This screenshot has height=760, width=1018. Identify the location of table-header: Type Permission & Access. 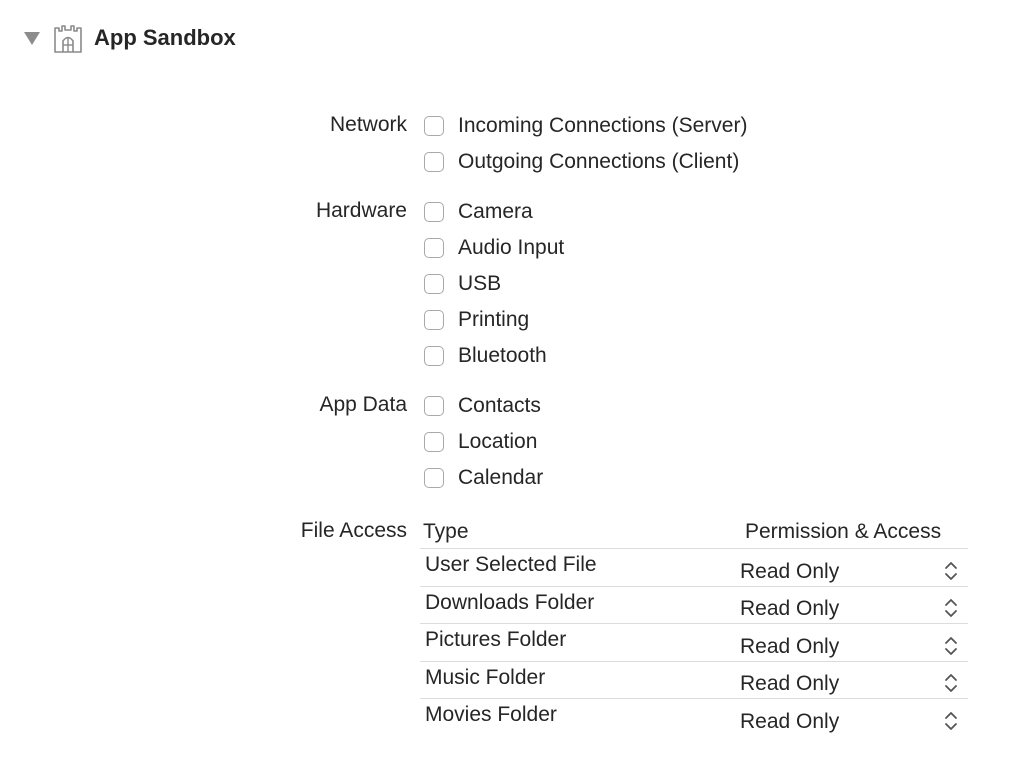
(694, 532).